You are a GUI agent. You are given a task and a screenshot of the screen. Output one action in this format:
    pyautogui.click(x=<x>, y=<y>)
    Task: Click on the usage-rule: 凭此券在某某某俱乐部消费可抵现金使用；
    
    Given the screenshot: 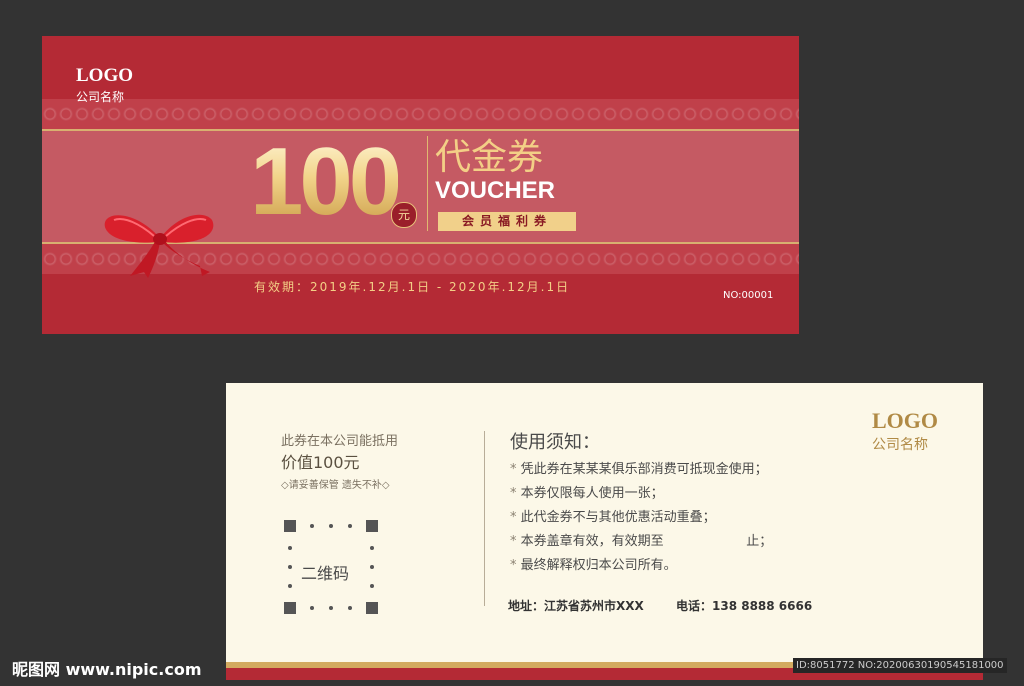 What is the action you would take?
    pyautogui.click(x=641, y=470)
    